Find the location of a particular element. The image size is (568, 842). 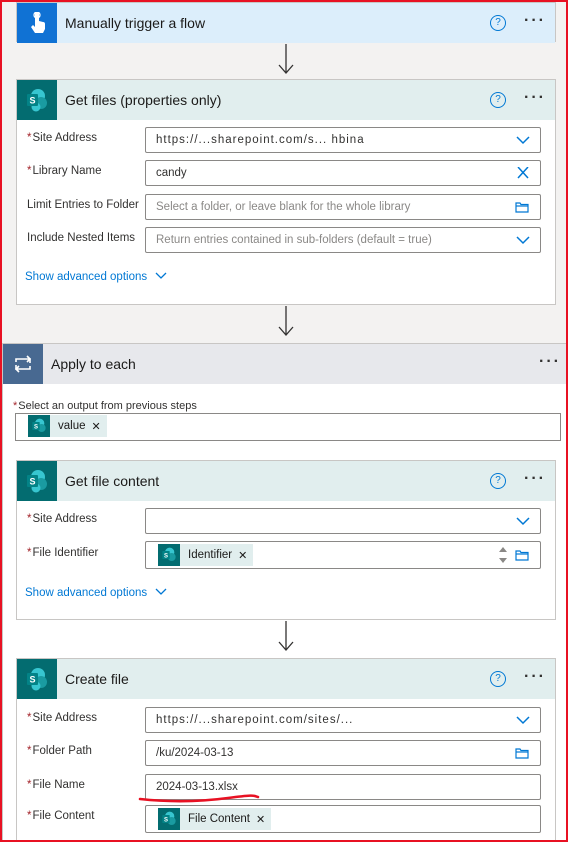

folder-path-label: *Folder Path is located at coordinates (59, 751).